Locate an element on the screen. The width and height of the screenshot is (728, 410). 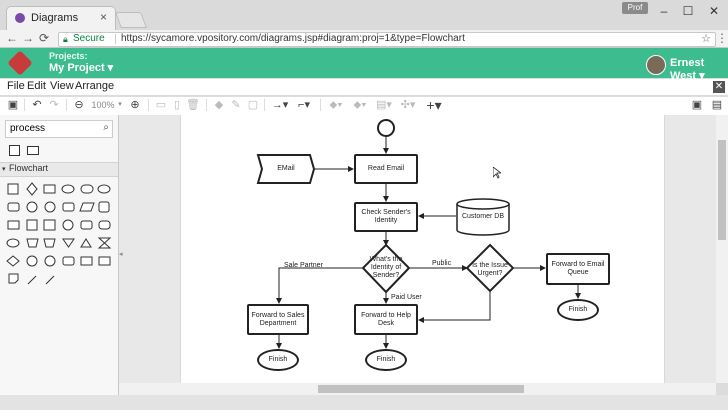
edge-label-public: Public is located at coordinates (442, 263).